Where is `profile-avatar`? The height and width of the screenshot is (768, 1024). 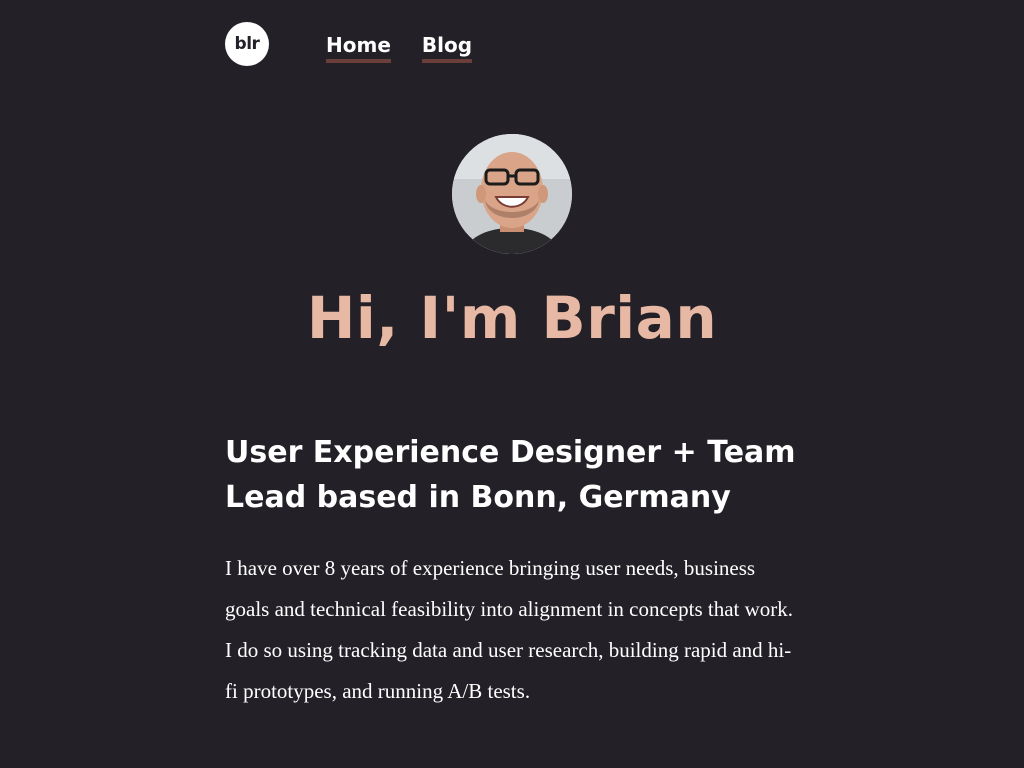 profile-avatar is located at coordinates (512, 194).